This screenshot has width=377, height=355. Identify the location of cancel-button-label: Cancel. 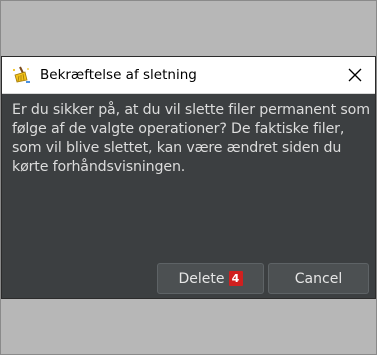
(318, 278).